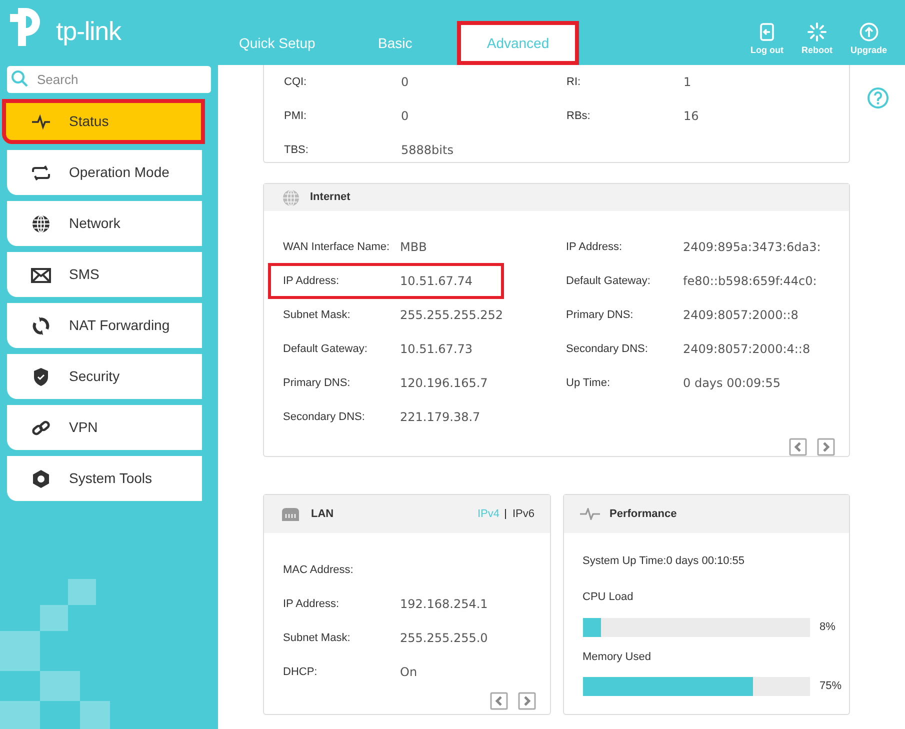  Describe the element at coordinates (877, 98) in the screenshot. I see `help-icon` at that location.